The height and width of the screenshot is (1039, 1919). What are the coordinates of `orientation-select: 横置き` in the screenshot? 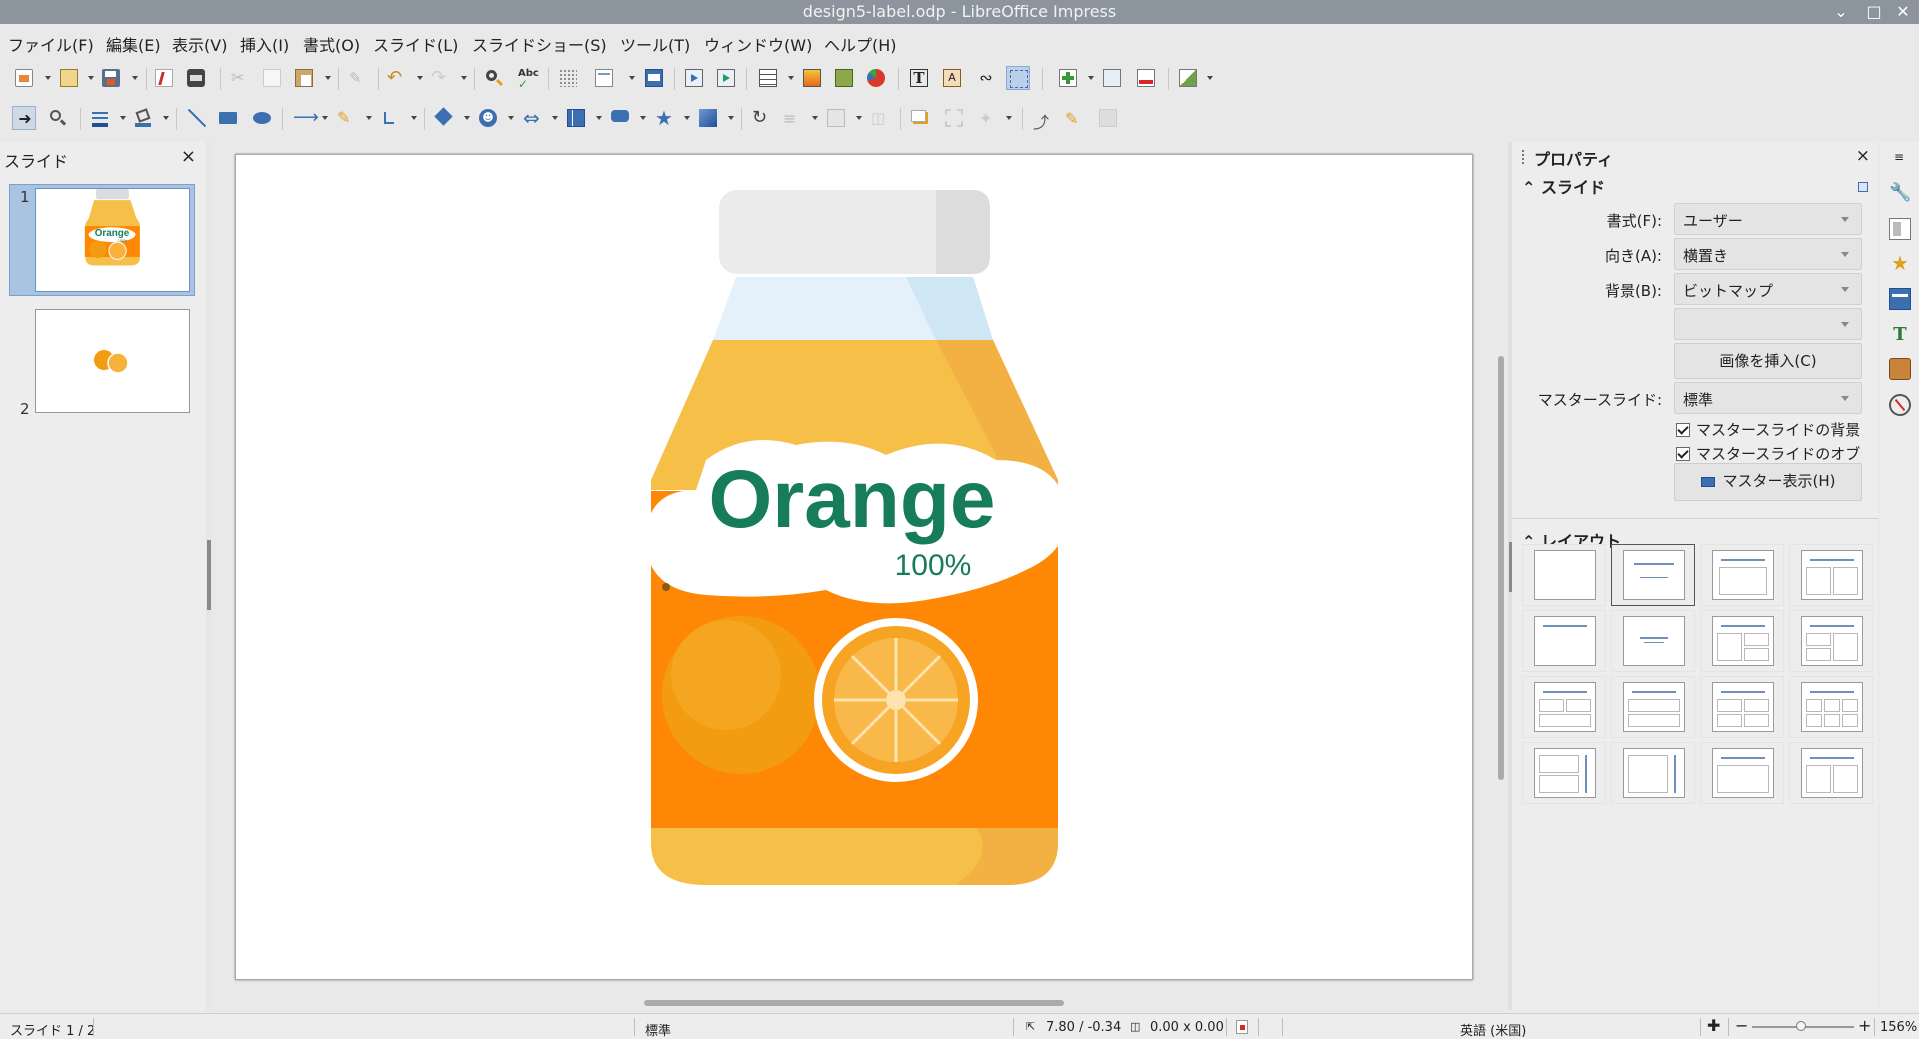 It's located at (1768, 254).